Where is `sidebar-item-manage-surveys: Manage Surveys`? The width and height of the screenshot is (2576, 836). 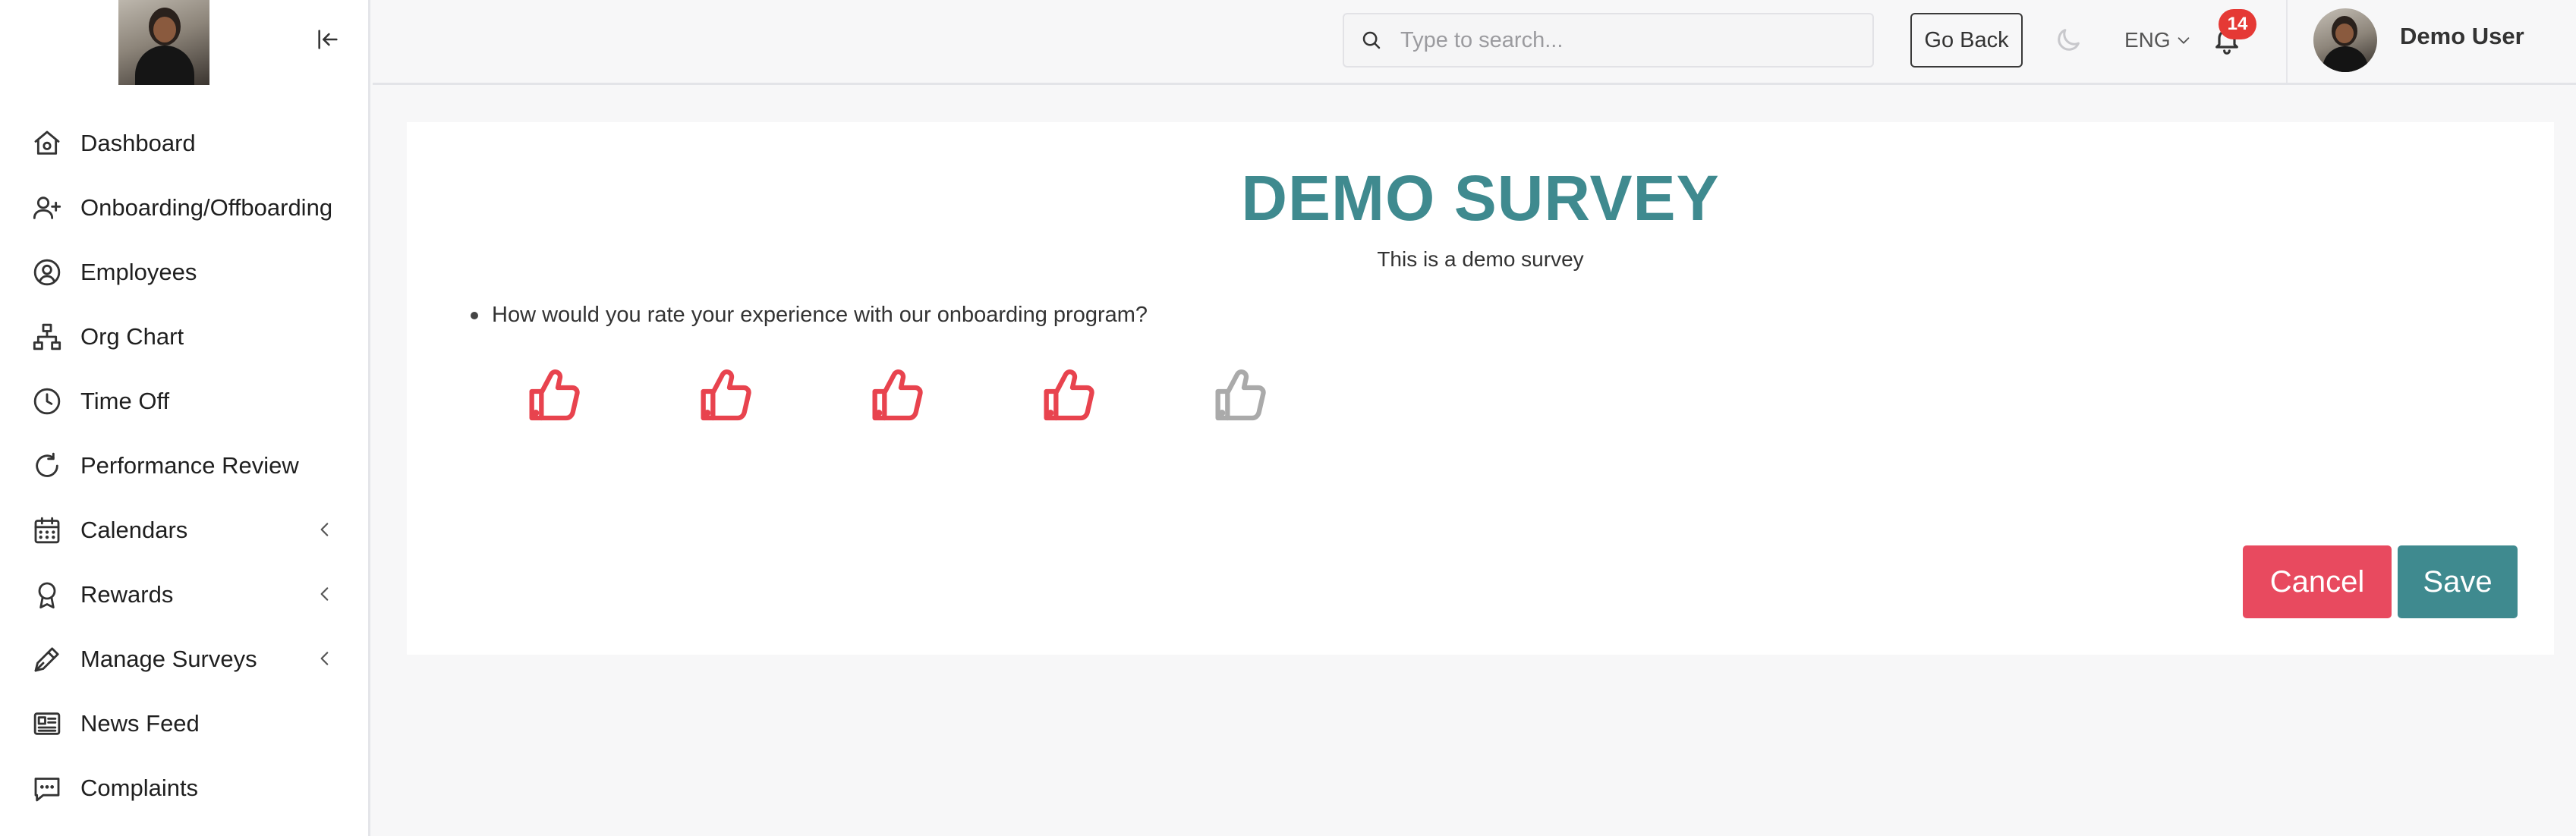
sidebar-item-manage-surveys: Manage Surveys is located at coordinates (184, 659).